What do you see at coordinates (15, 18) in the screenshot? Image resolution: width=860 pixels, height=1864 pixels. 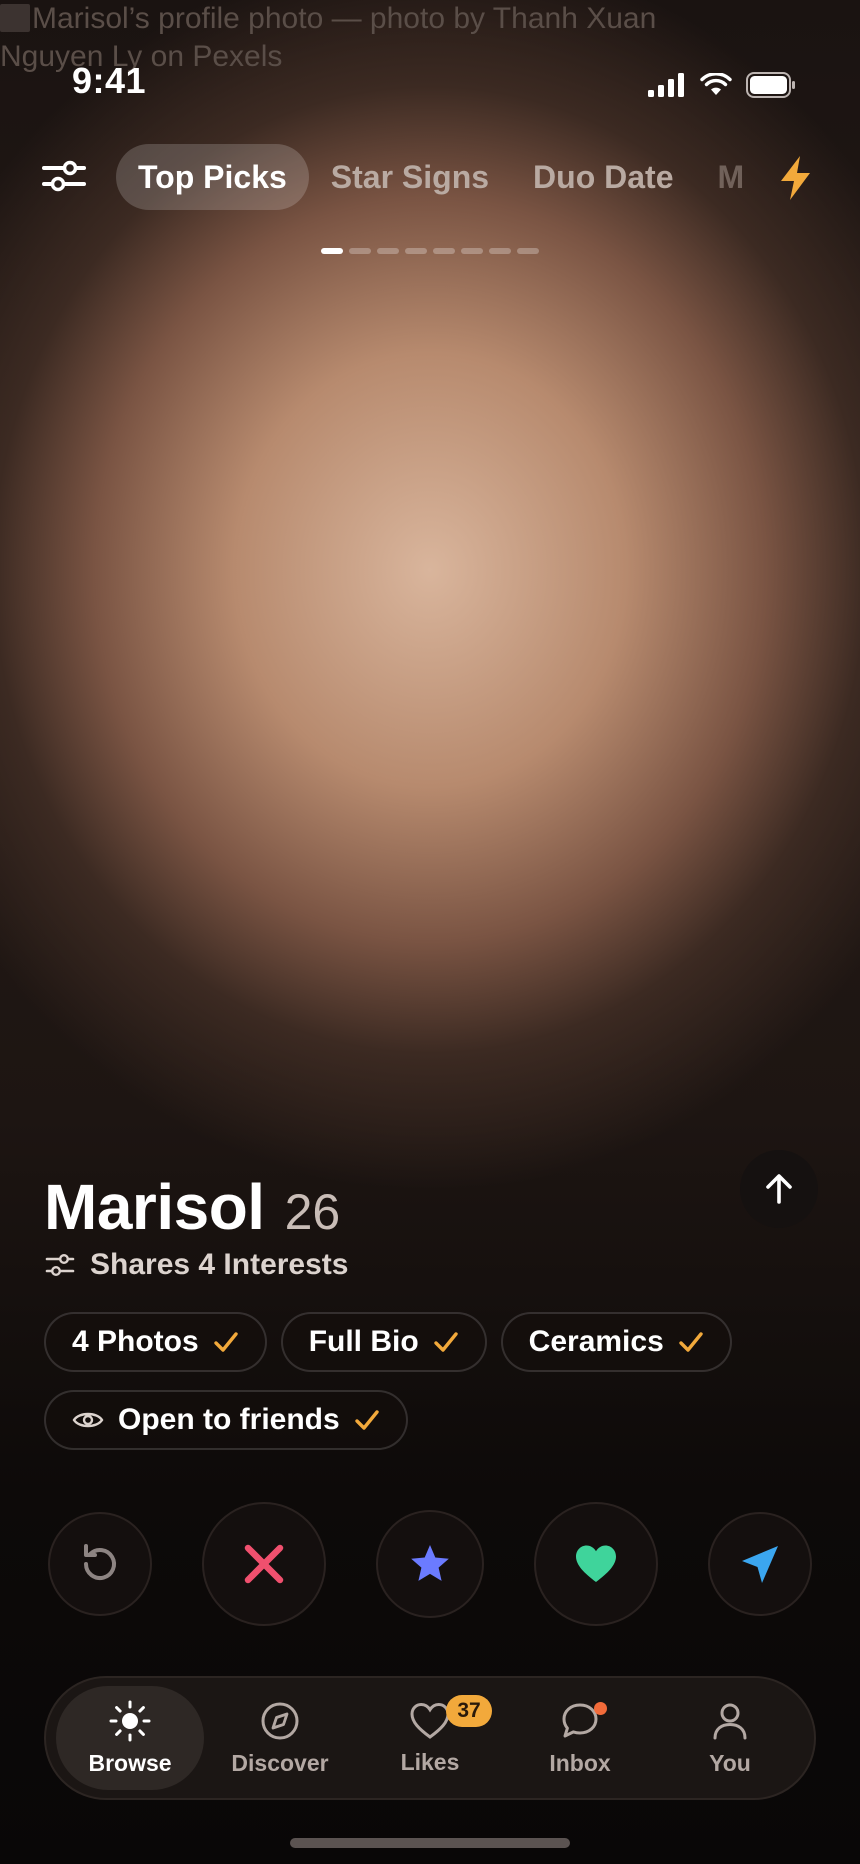 I see `broken-image-icon` at bounding box center [15, 18].